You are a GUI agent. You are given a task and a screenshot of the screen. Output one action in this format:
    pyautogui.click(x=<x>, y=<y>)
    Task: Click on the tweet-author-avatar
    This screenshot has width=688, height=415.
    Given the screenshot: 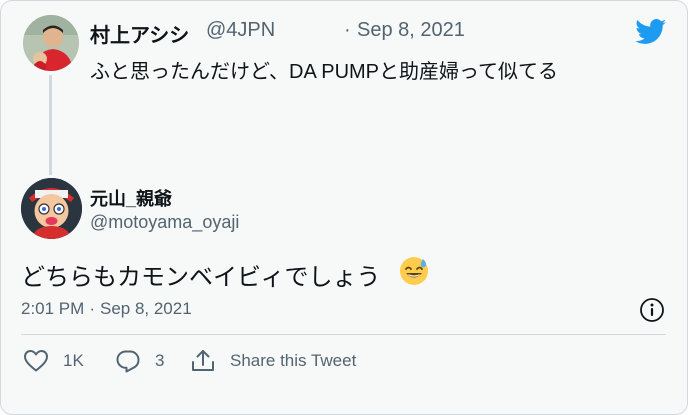 What is the action you would take?
    pyautogui.click(x=51, y=208)
    